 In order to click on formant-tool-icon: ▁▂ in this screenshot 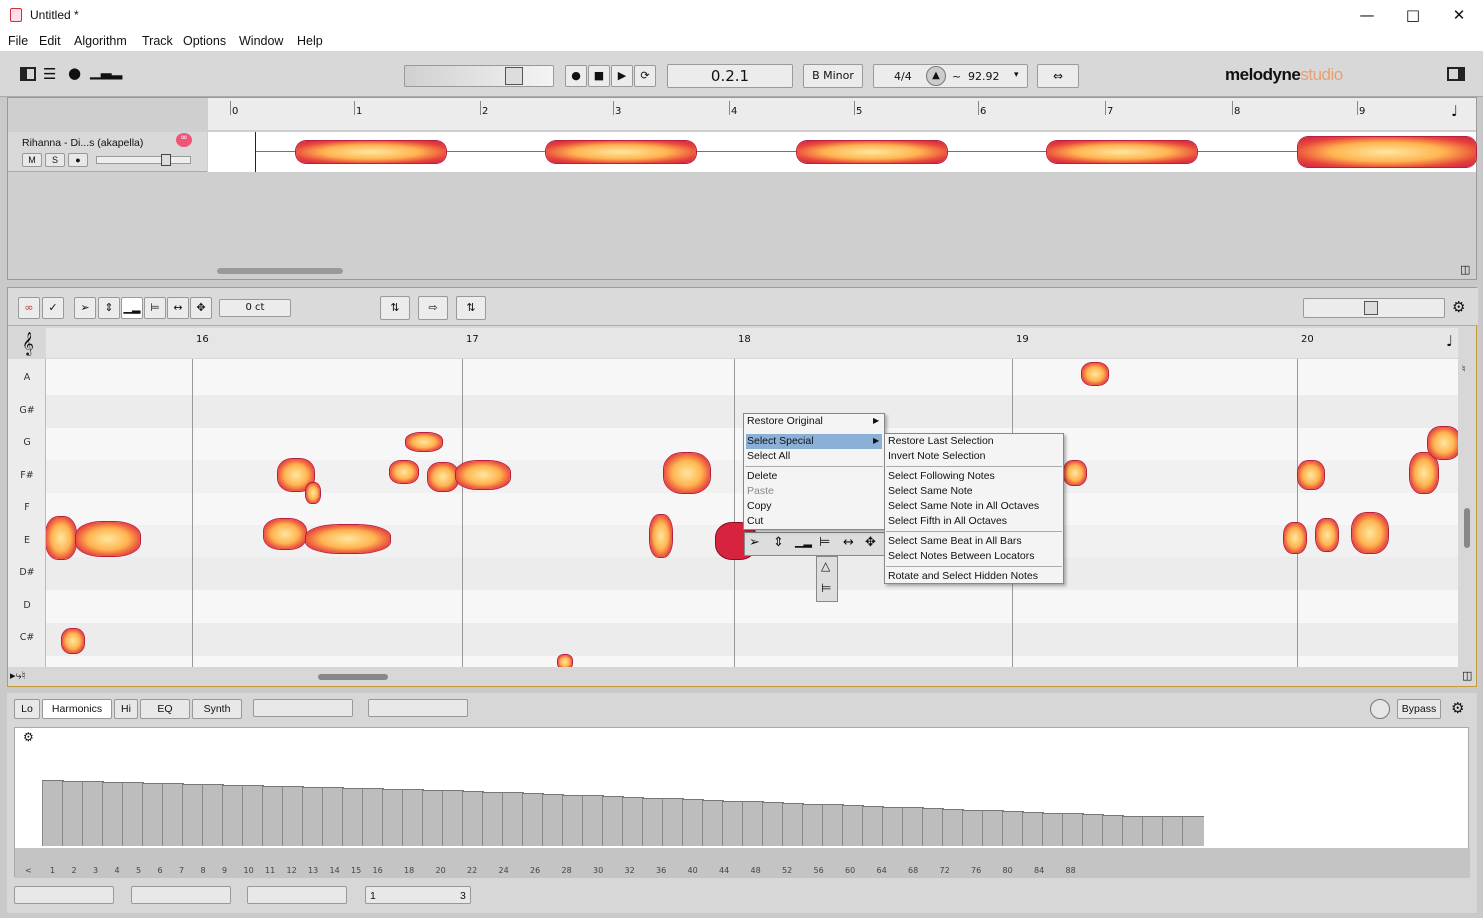, I will do `click(803, 541)`.